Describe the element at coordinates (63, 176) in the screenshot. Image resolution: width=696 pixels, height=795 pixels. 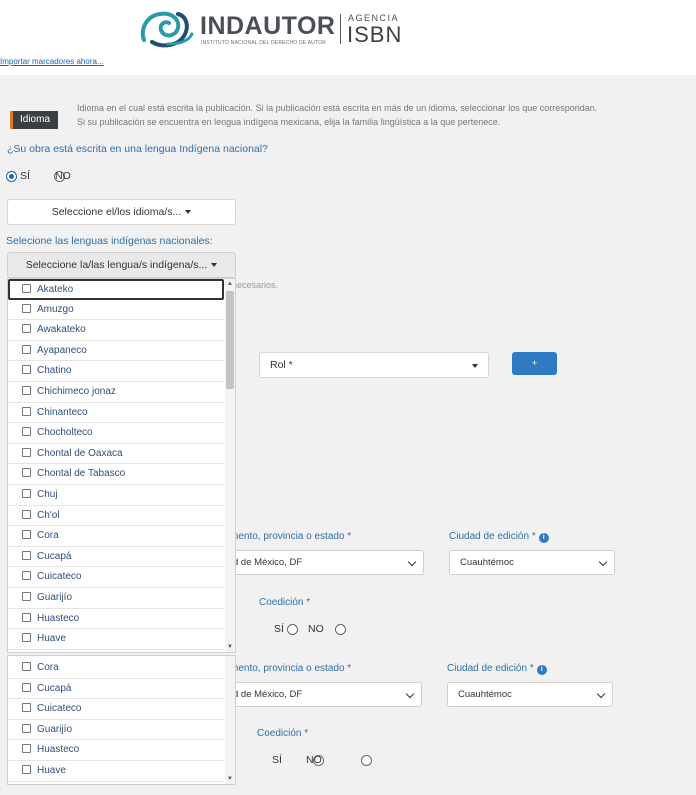
I see `indigenous-no-label: NO` at that location.